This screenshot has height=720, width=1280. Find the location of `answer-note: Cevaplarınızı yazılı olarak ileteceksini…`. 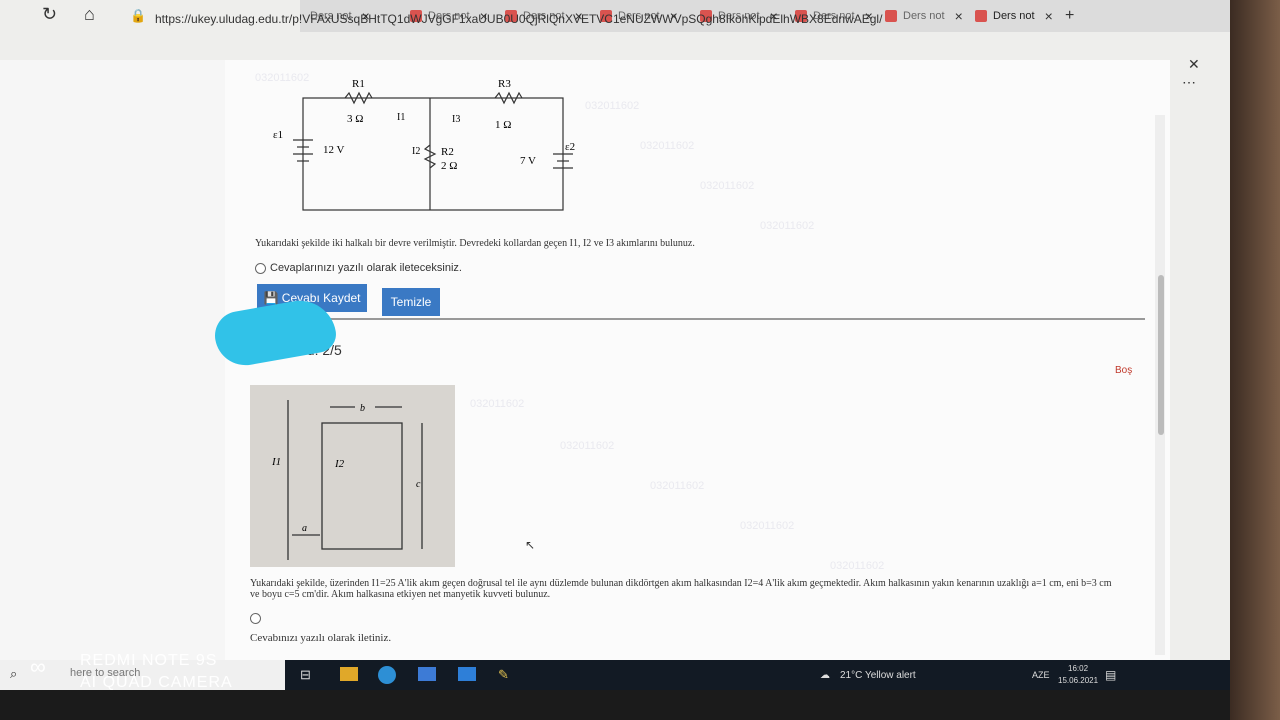

answer-note: Cevaplarınızı yazılı olarak ileteceksini… is located at coordinates (366, 268).